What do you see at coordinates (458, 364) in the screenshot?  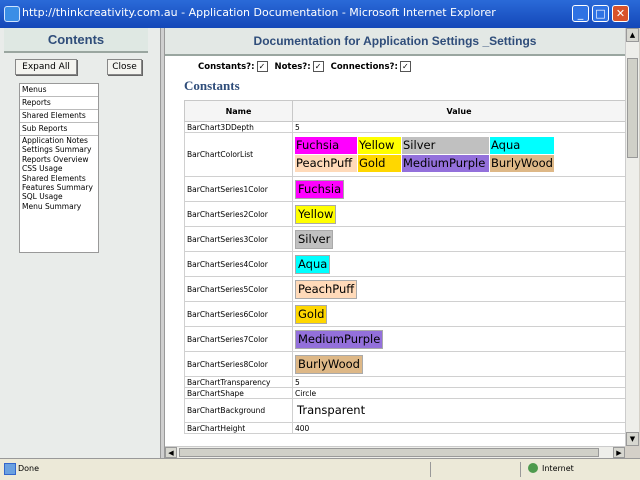 I see `constant-value: BurlyWood` at bounding box center [458, 364].